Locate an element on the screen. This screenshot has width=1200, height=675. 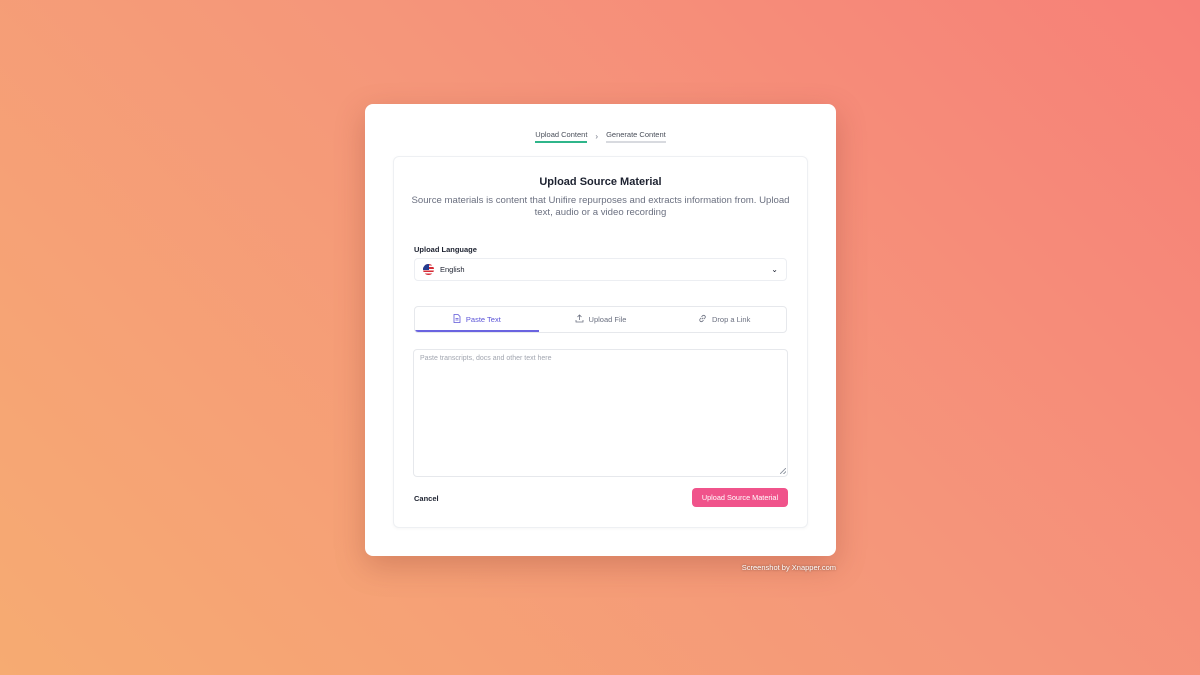
document-icon is located at coordinates (457, 319).